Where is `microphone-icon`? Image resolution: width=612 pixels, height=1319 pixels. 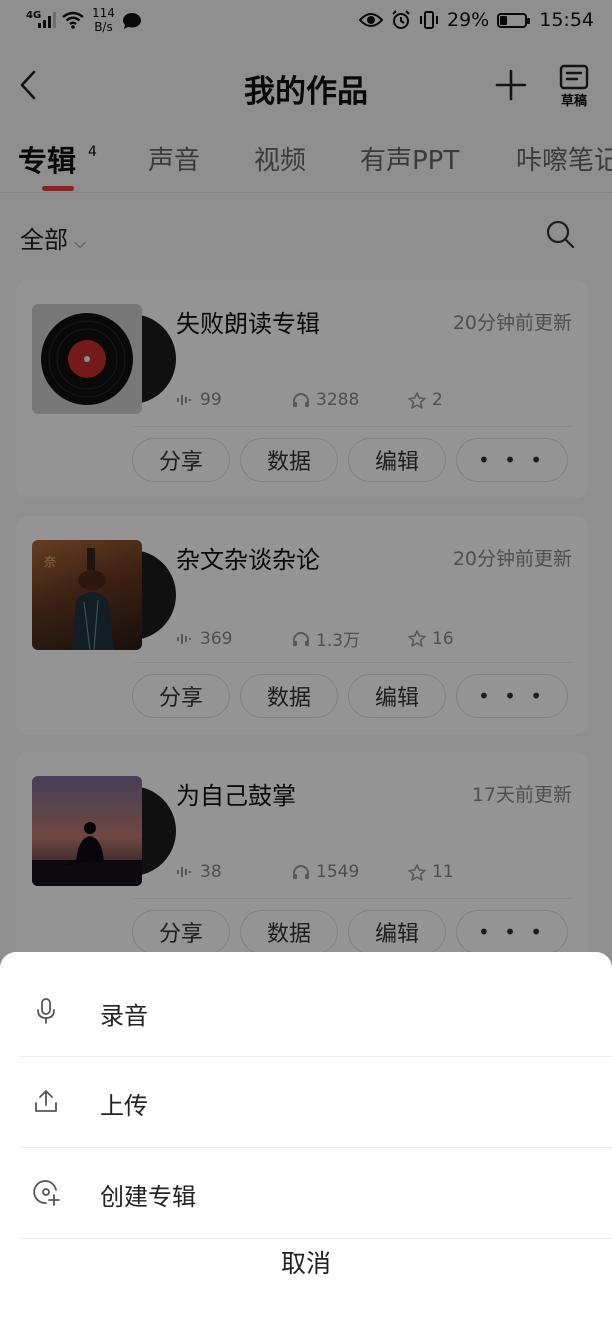 microphone-icon is located at coordinates (46, 1011).